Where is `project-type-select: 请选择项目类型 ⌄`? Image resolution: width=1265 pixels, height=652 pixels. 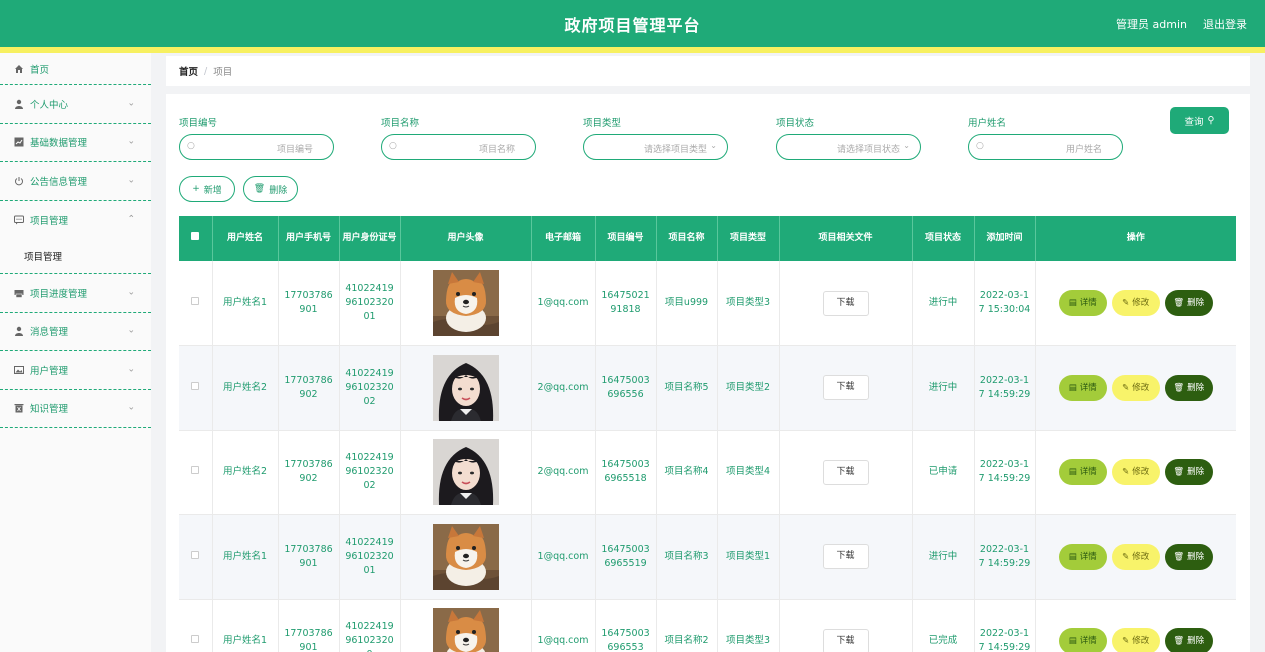
project-type-select: 请选择项目类型 ⌄ is located at coordinates (655, 147).